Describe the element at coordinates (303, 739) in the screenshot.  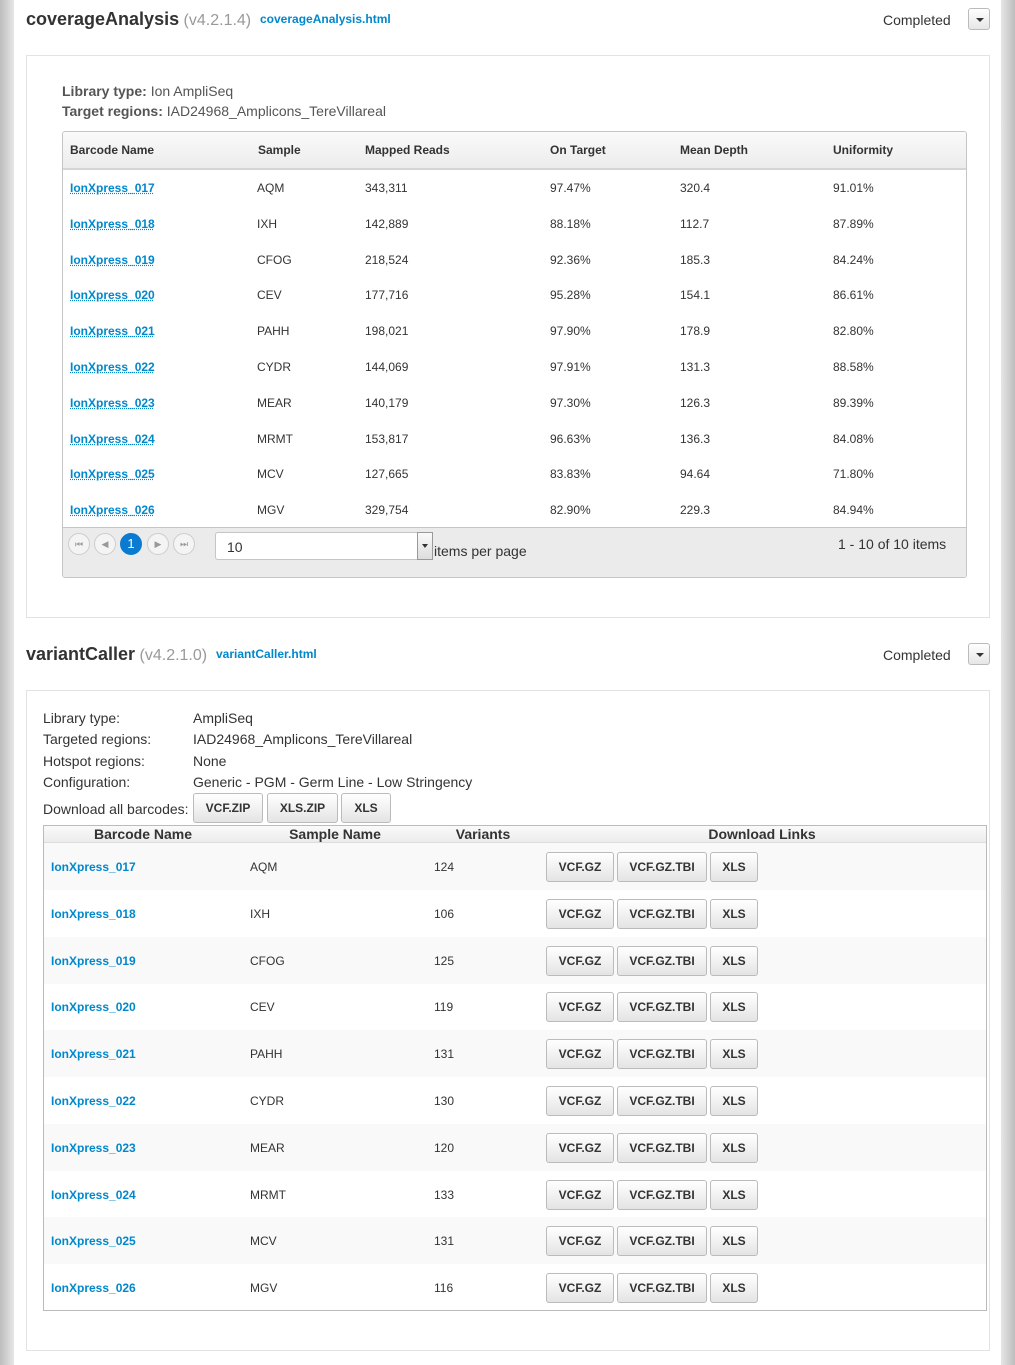
I see `targeted-regions-value: IAD24968_Amplicons_TereVillareal` at that location.